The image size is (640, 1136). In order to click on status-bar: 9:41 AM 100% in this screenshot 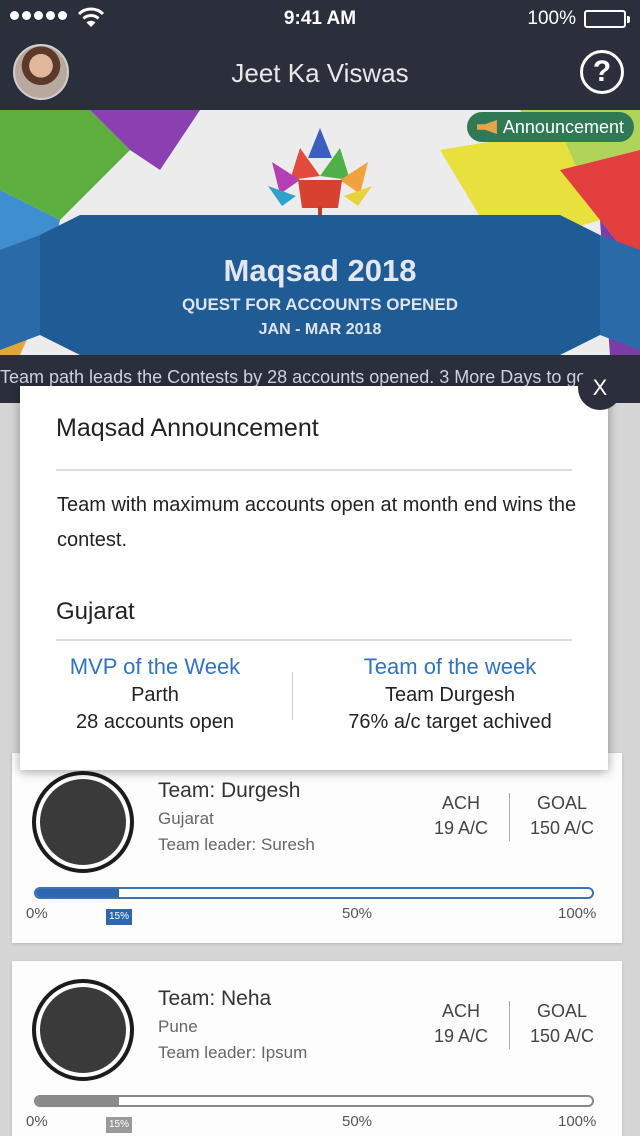, I will do `click(320, 19)`.